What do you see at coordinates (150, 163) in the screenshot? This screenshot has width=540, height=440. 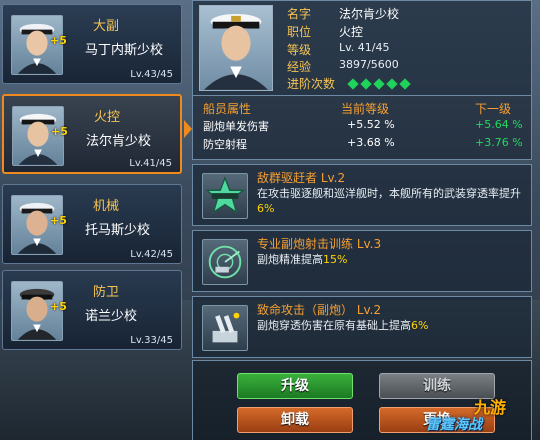 I see `officer-level: Lv.41/45` at bounding box center [150, 163].